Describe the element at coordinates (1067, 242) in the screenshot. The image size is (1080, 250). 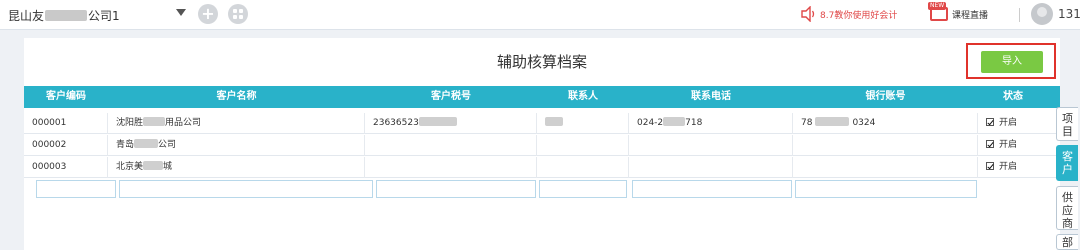
I see `tab-department: 部` at that location.